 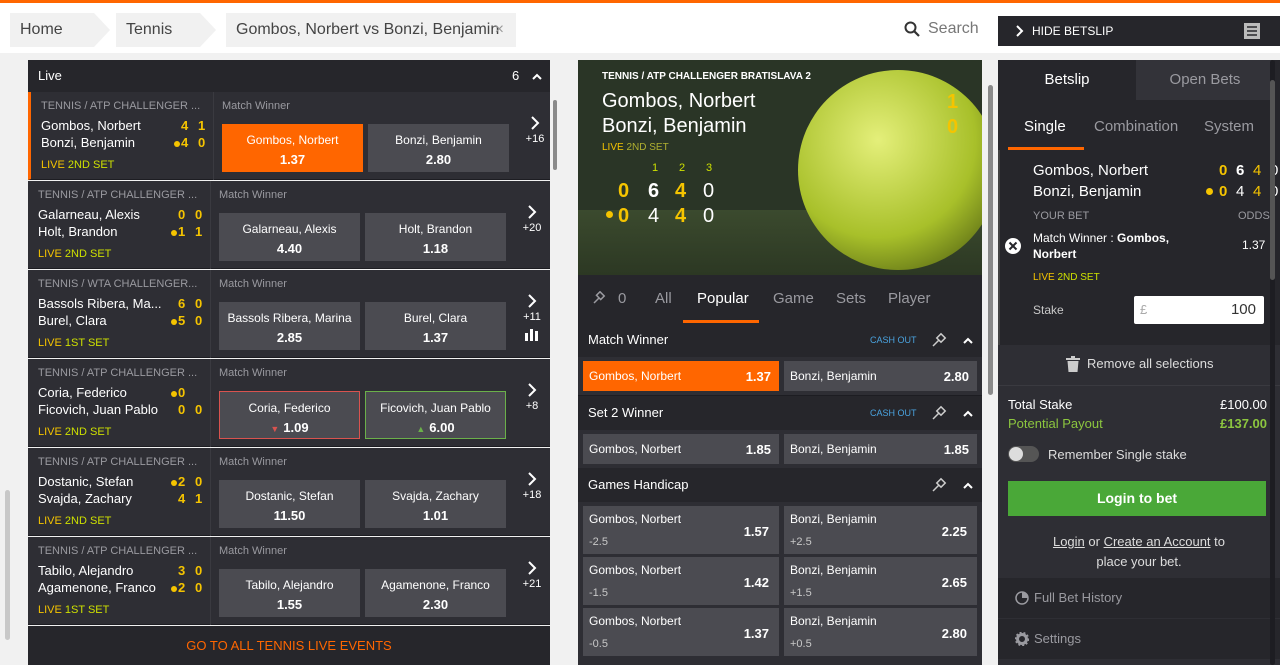 I want to click on odd-button: Holt, Brandon 1.18, so click(x=435, y=237).